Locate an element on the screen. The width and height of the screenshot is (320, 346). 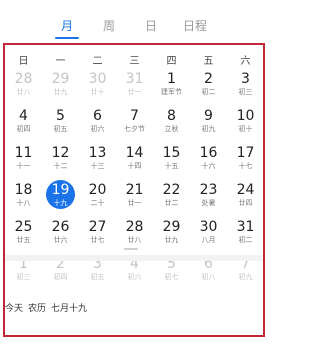
day-cell: 31 初二 is located at coordinates (245, 235).